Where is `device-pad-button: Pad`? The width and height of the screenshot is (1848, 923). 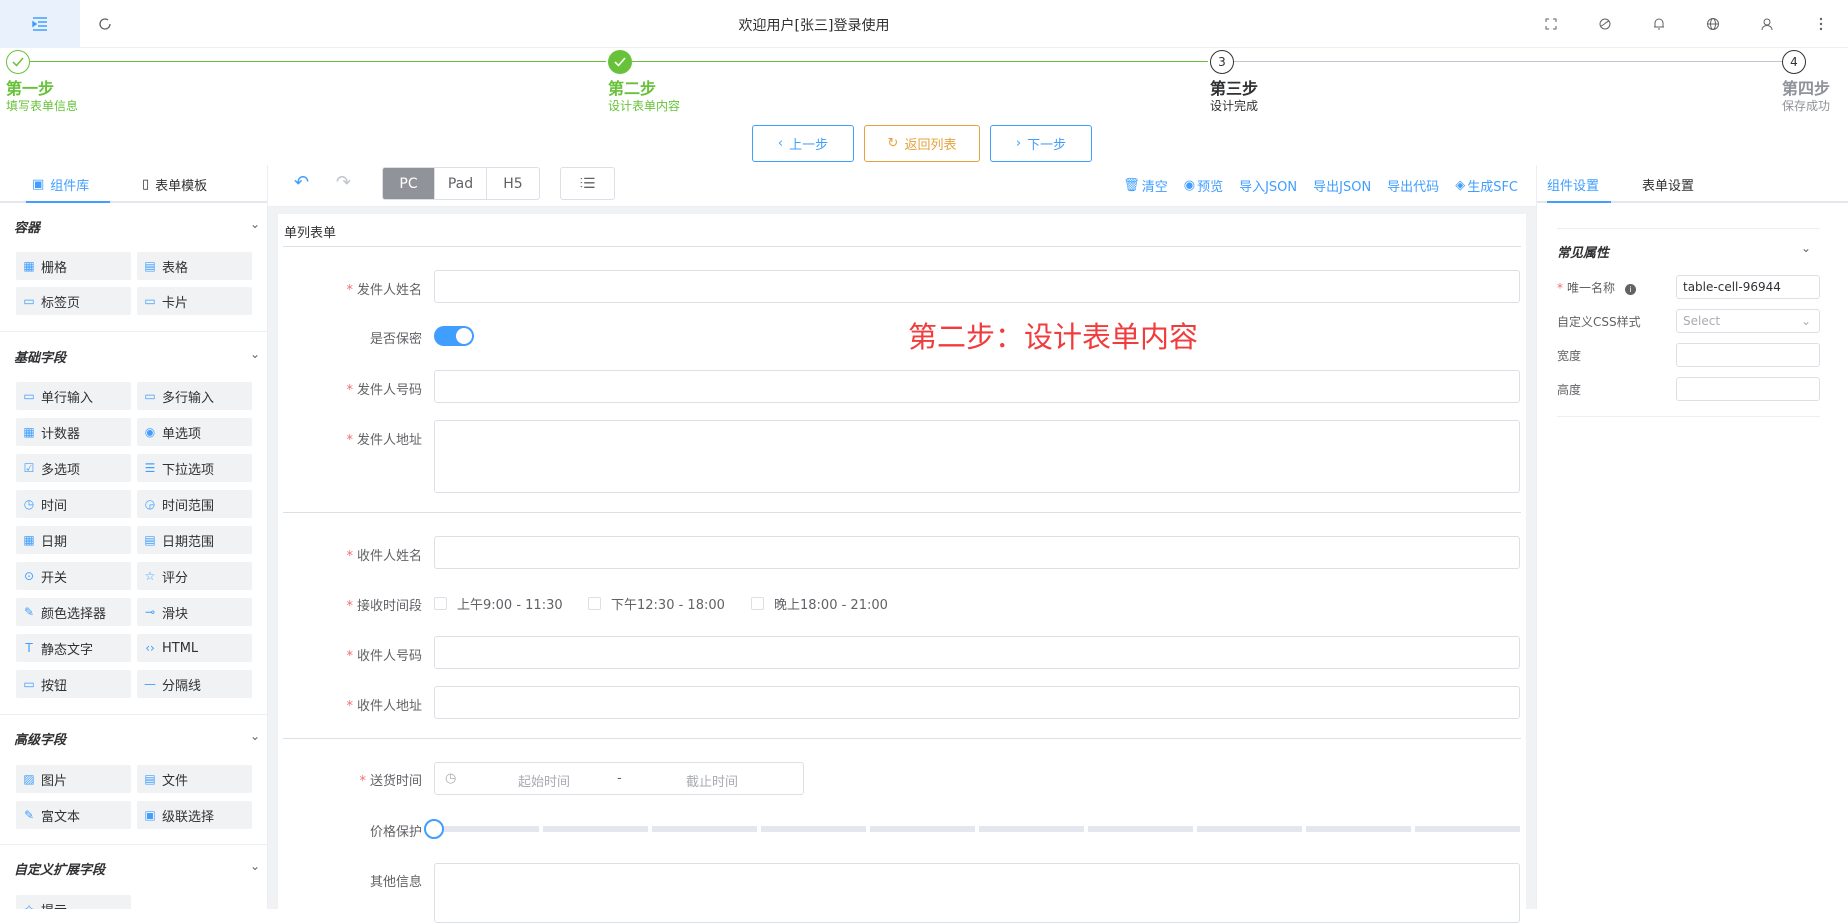 device-pad-button: Pad is located at coordinates (461, 183).